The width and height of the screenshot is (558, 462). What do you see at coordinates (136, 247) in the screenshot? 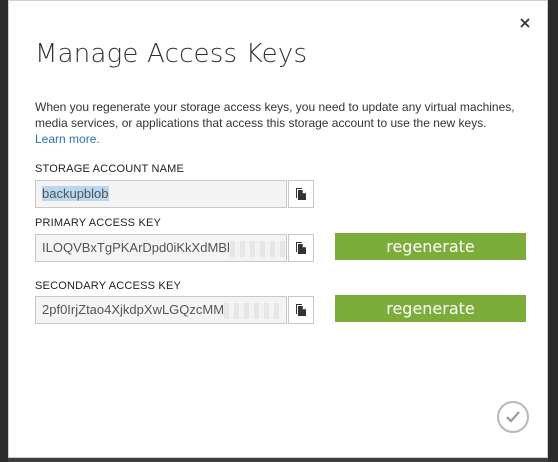
I see `primary-access-key-value: ILOQVBxTgPKArDpd0iKkXdMBl` at bounding box center [136, 247].